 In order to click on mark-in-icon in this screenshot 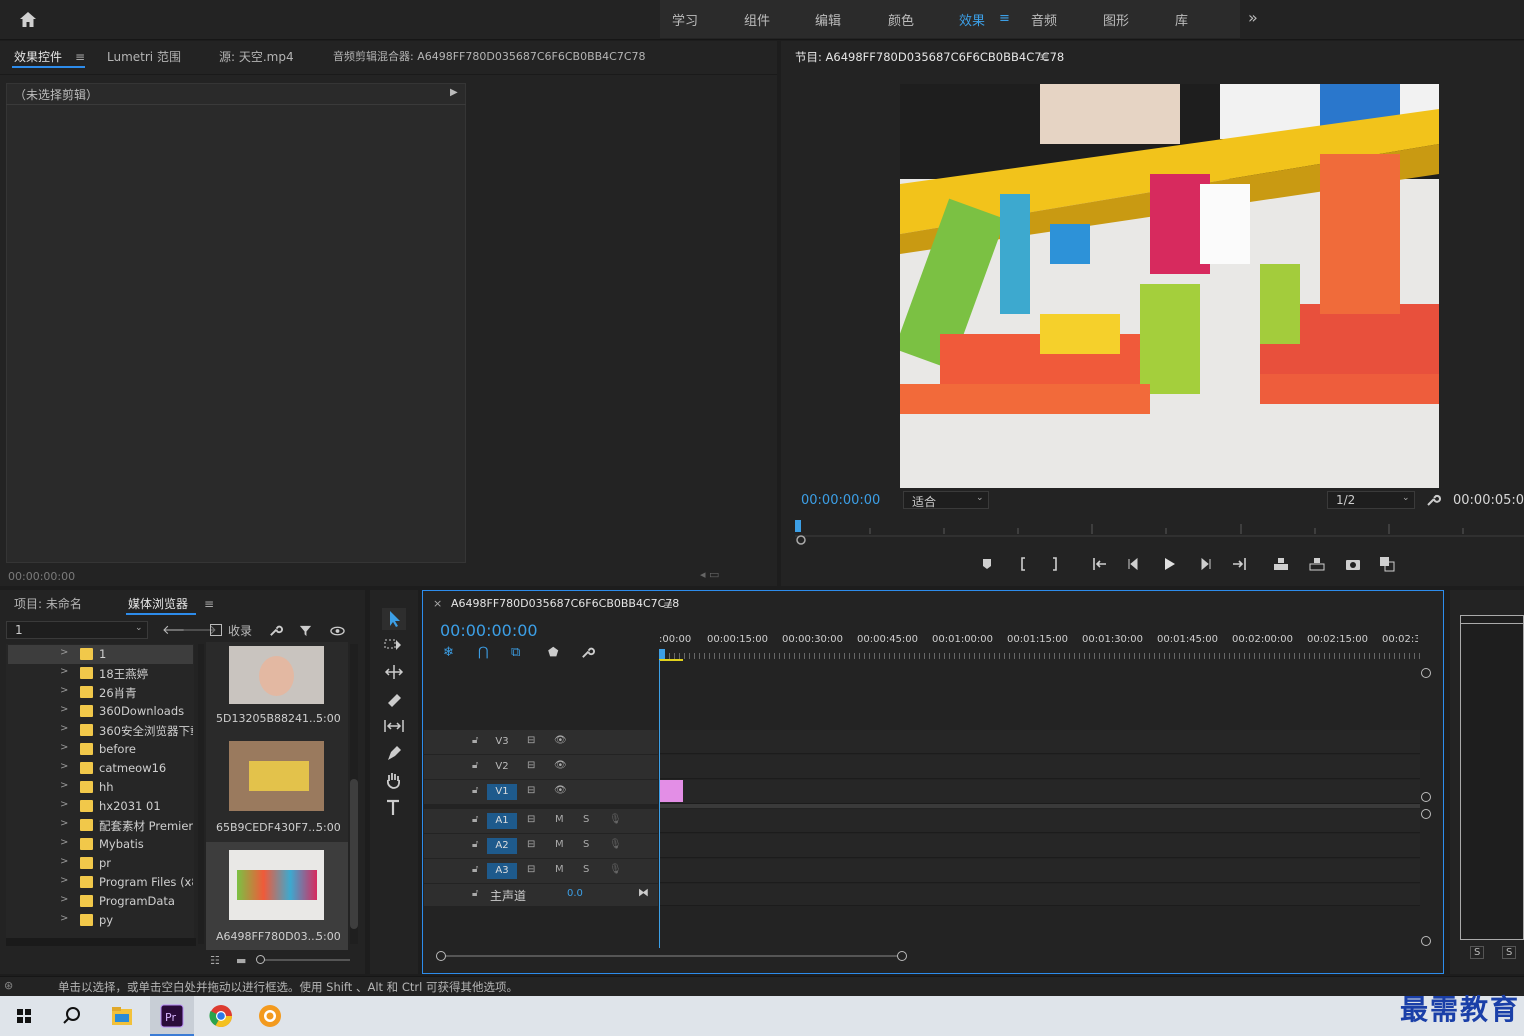, I will do `click(1023, 564)`.